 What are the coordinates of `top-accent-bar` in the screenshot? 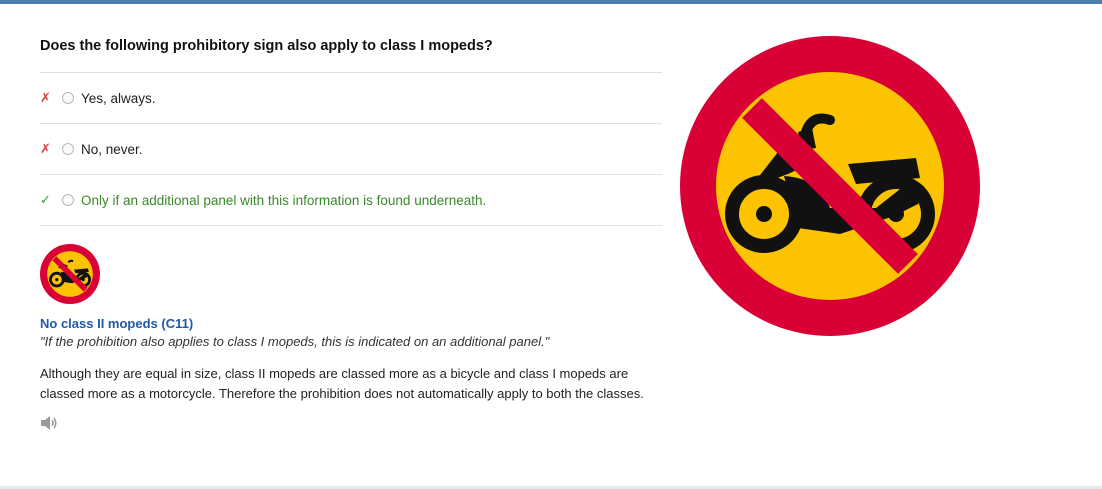 It's located at (551, 2).